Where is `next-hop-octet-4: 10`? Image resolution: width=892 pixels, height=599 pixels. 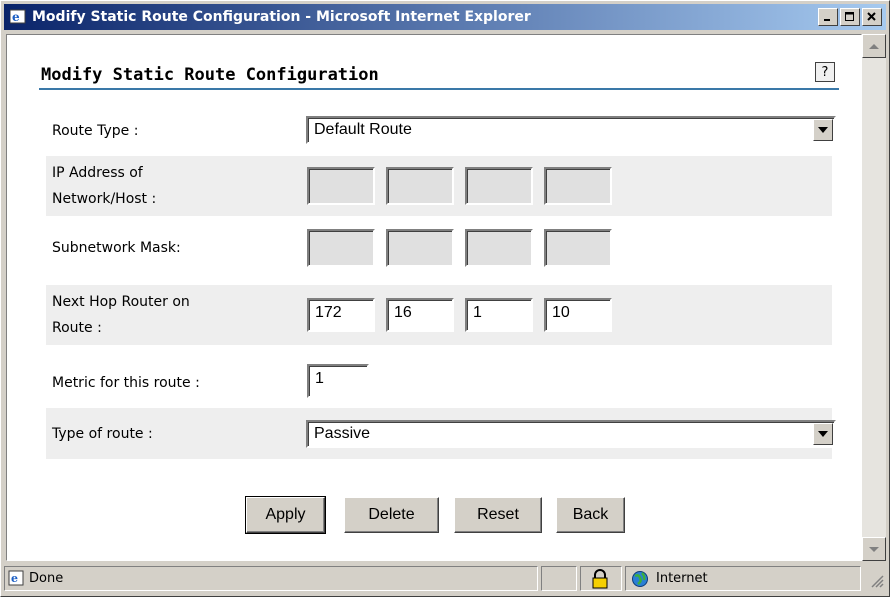 next-hop-octet-4: 10 is located at coordinates (578, 315).